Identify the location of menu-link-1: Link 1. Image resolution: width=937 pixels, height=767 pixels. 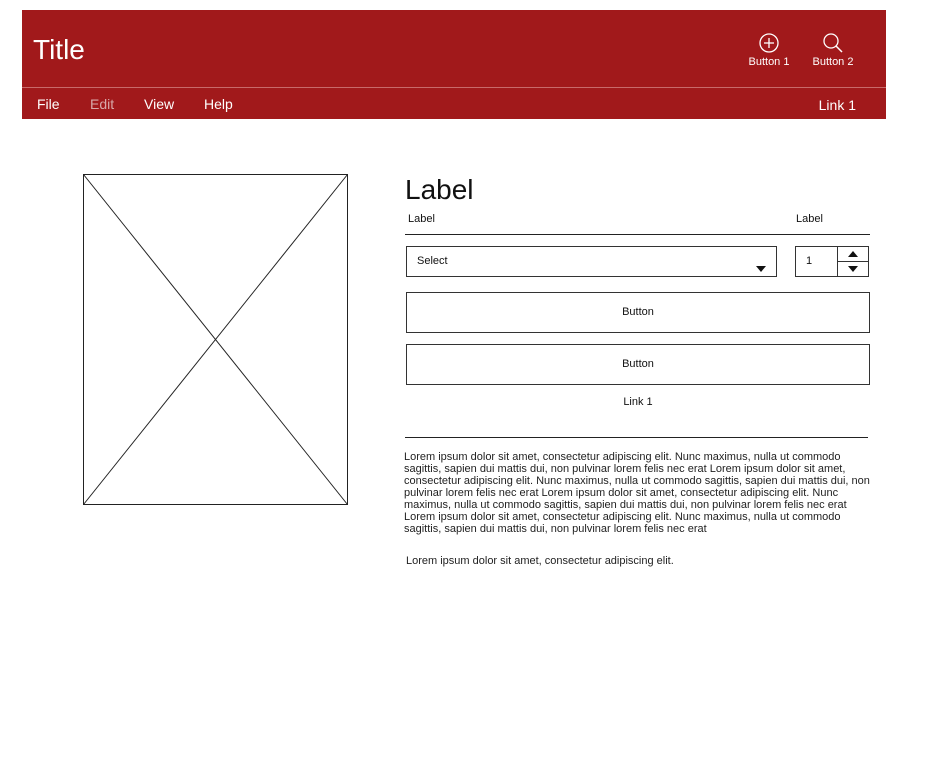
(837, 105).